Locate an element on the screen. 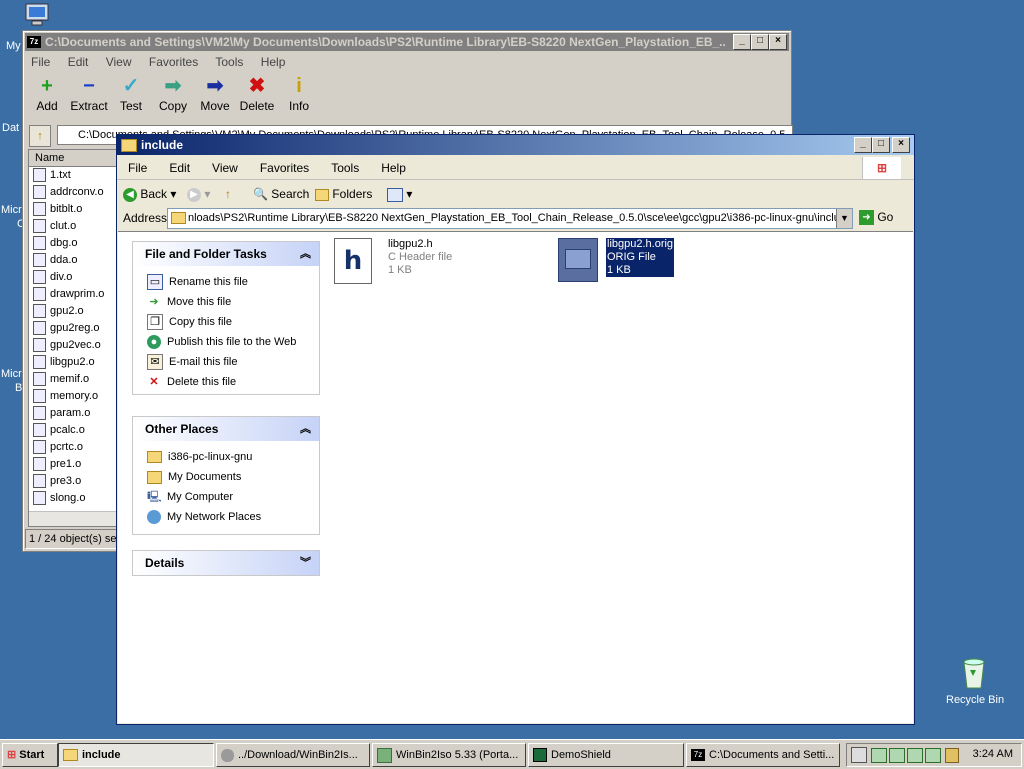 Image resolution: width=1024 pixels, height=769 pixels. list-item: gpu2reg.o is located at coordinates (74, 328).